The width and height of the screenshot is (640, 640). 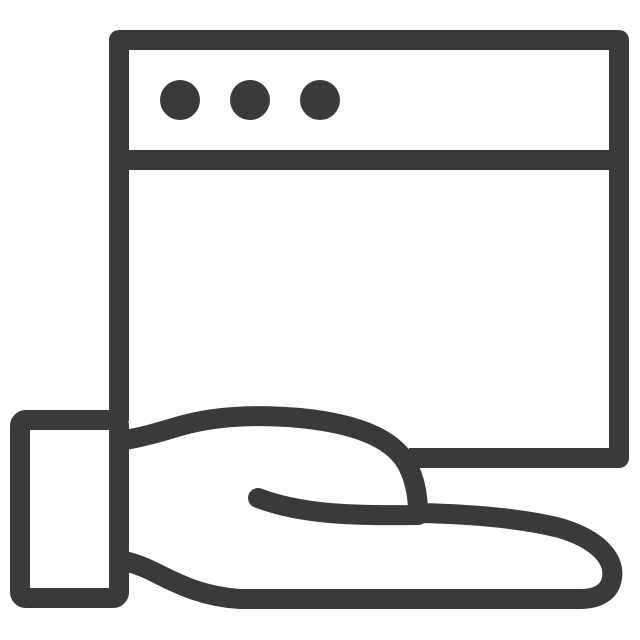 I want to click on hand-thumb-line, so click(x=338, y=507).